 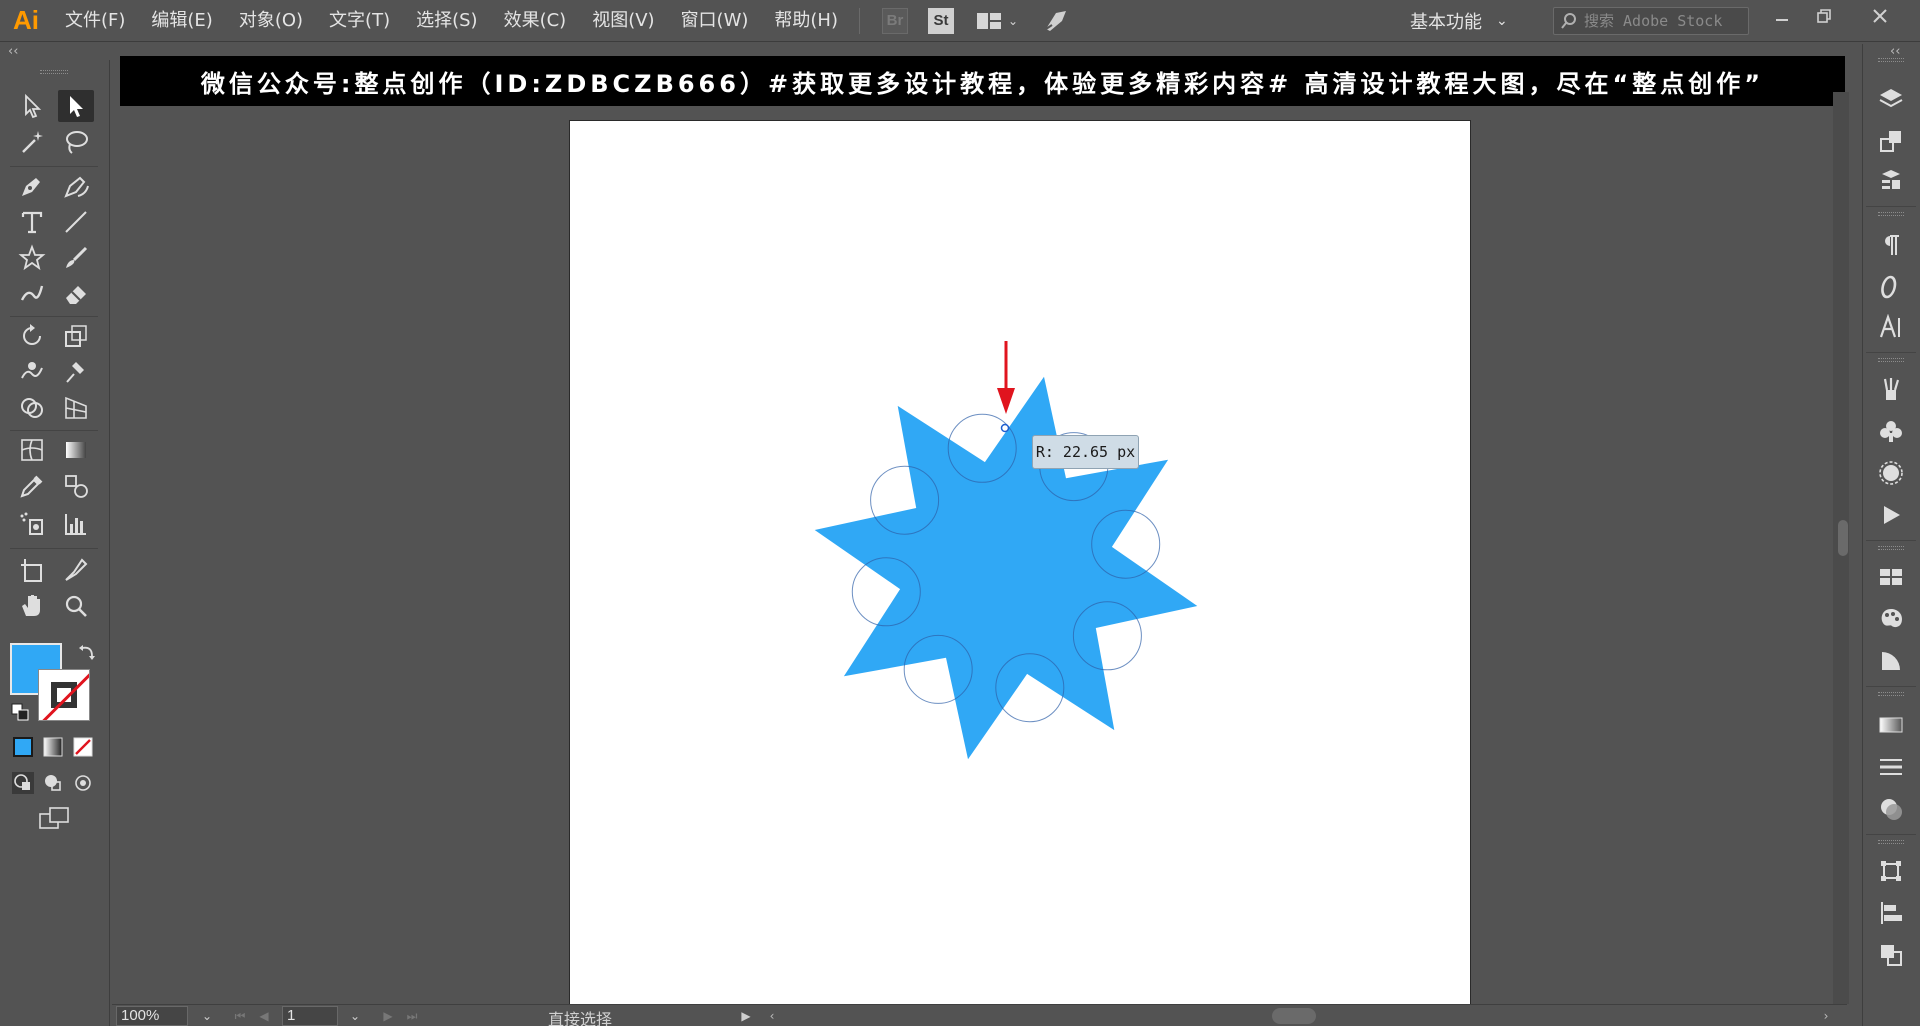 I want to click on first-artboard-icon: ⏮, so click(x=240, y=1016).